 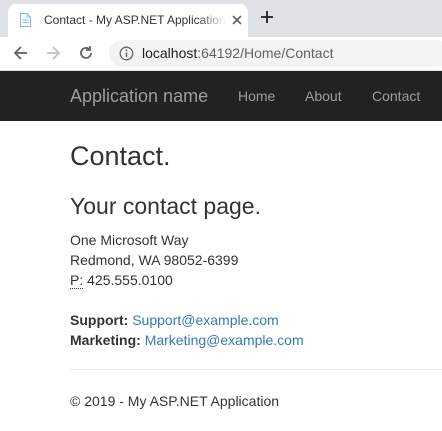 What do you see at coordinates (224, 340) in the screenshot?
I see `marketing-email-link: Marketing@example.com` at bounding box center [224, 340].